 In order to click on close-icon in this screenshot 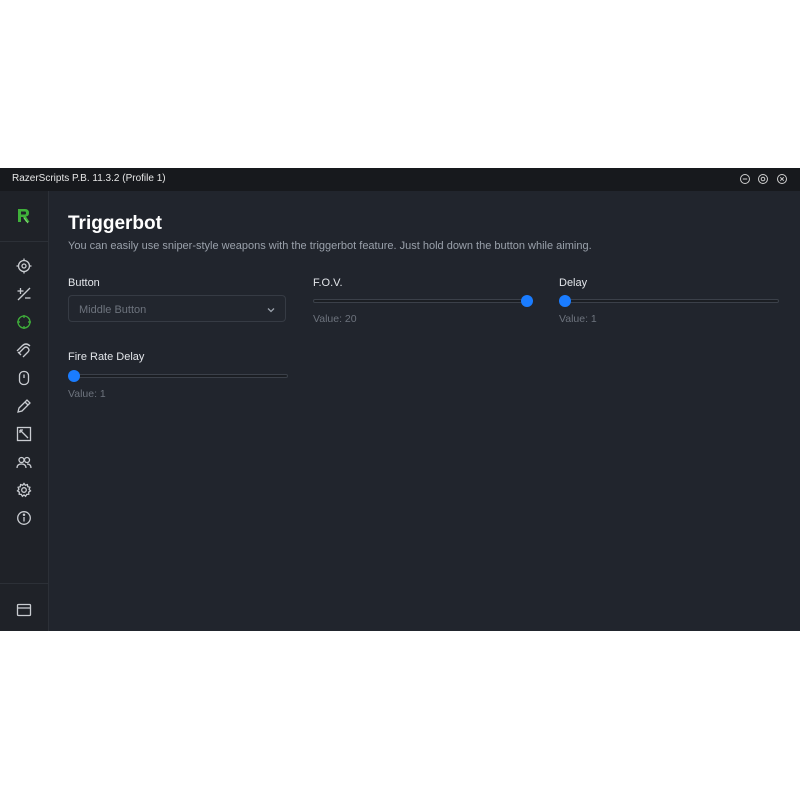, I will do `click(782, 179)`.